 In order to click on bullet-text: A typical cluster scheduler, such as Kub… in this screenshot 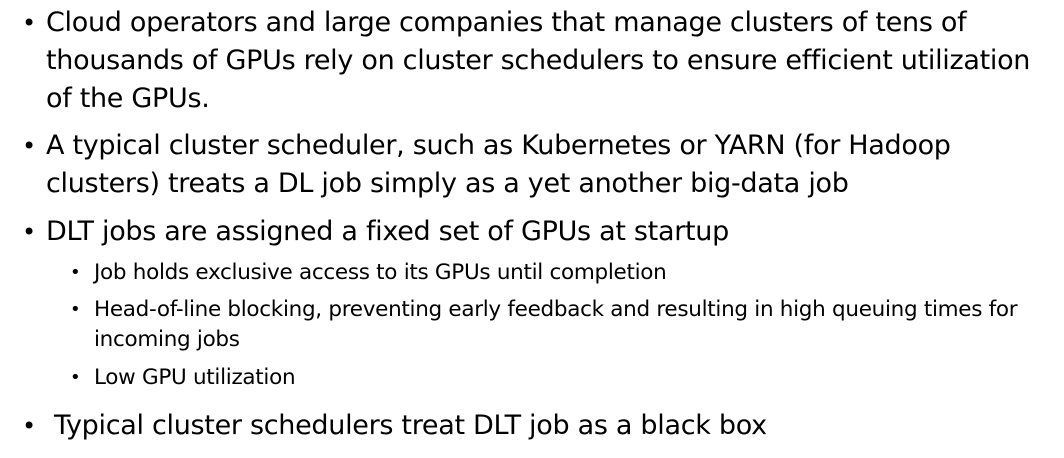, I will do `click(498, 164)`.